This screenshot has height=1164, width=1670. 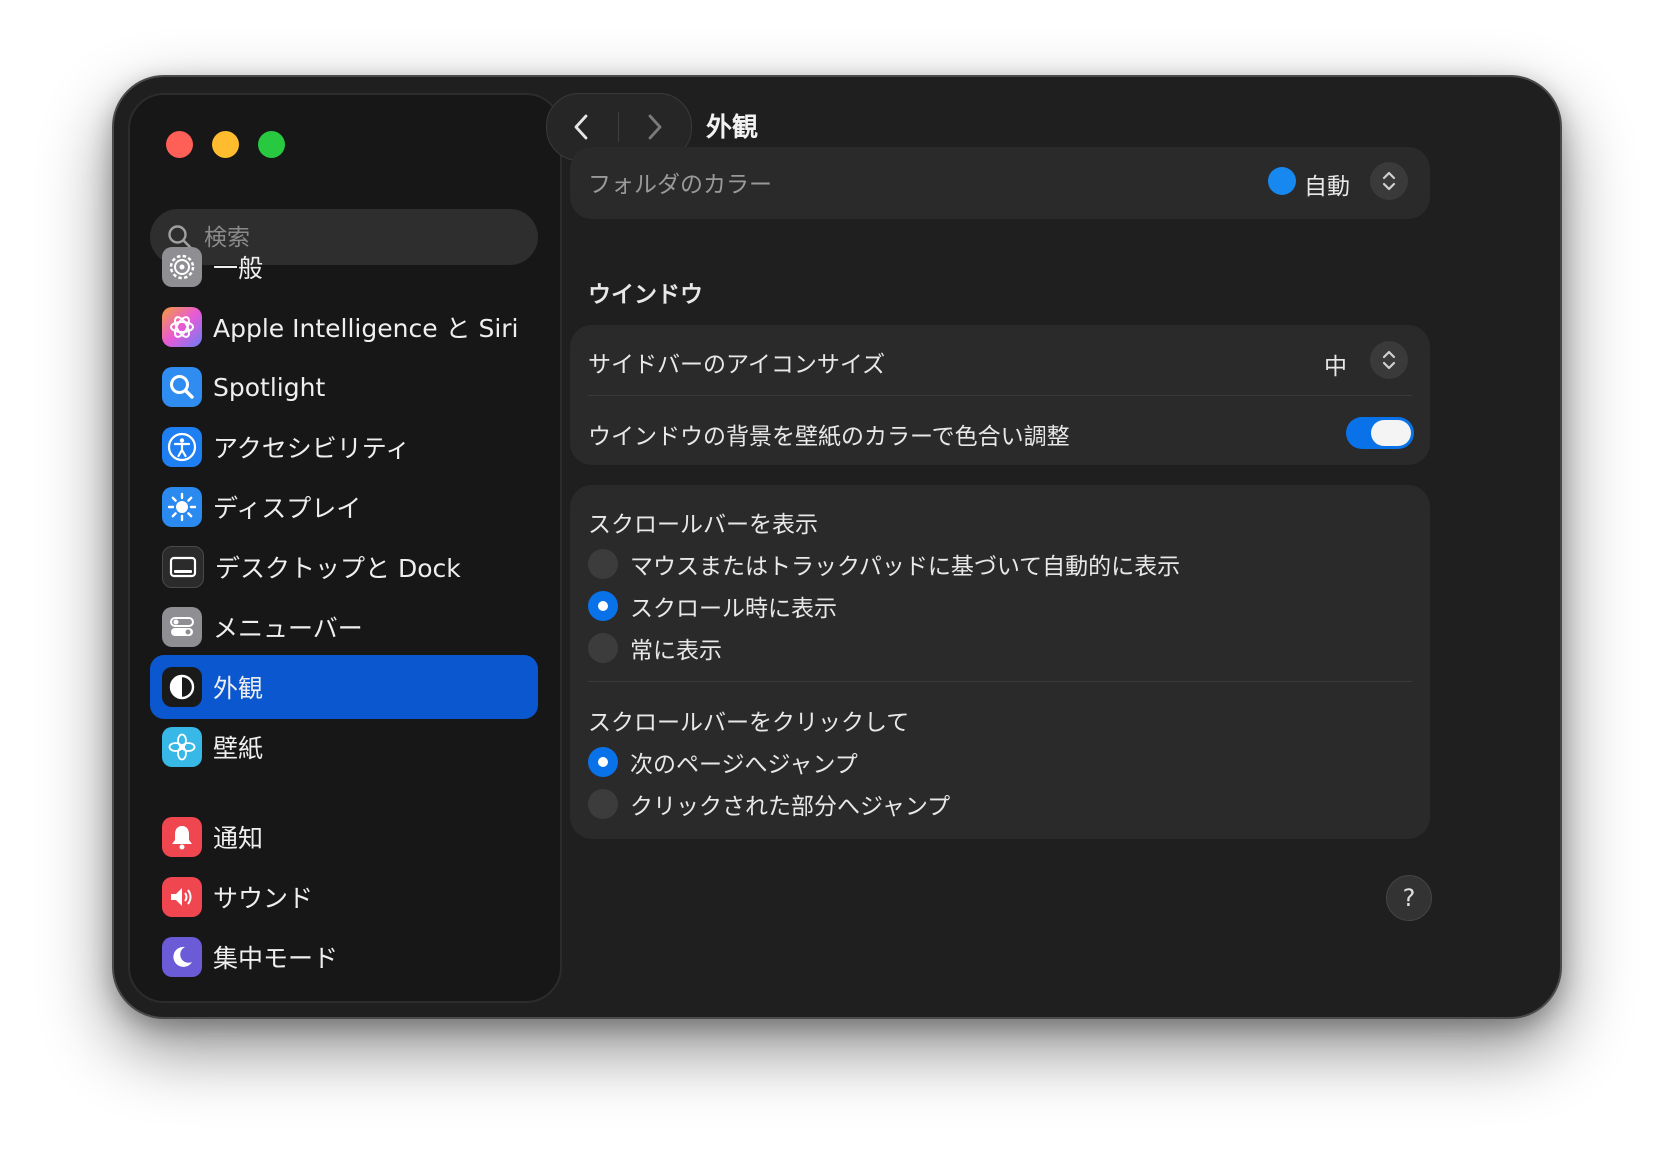 I want to click on sidebar-item-general: 一般, so click(x=344, y=267).